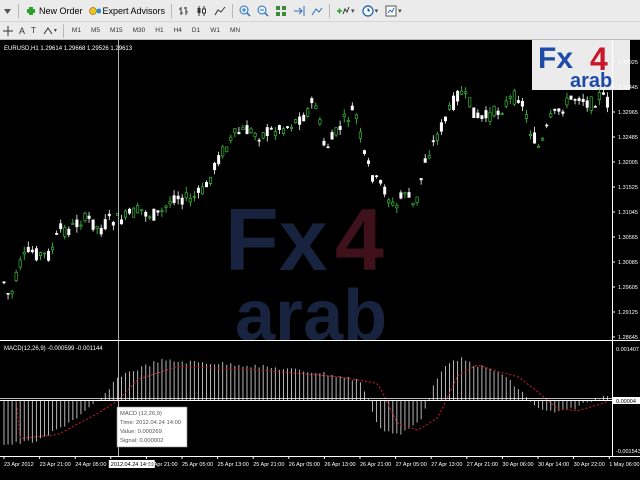  Describe the element at coordinates (22, 31) in the screenshot. I see `text-tool-button: A` at that location.